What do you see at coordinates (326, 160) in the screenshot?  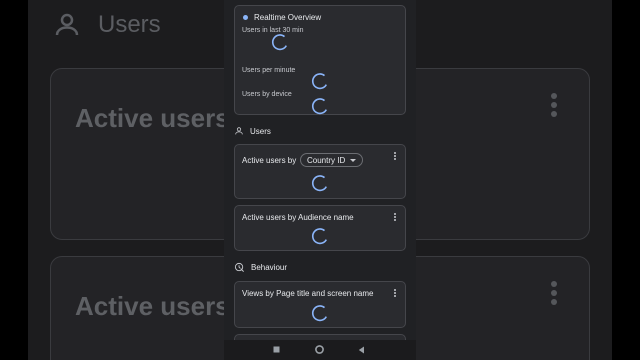 I see `dropdown-value: Country ID` at bounding box center [326, 160].